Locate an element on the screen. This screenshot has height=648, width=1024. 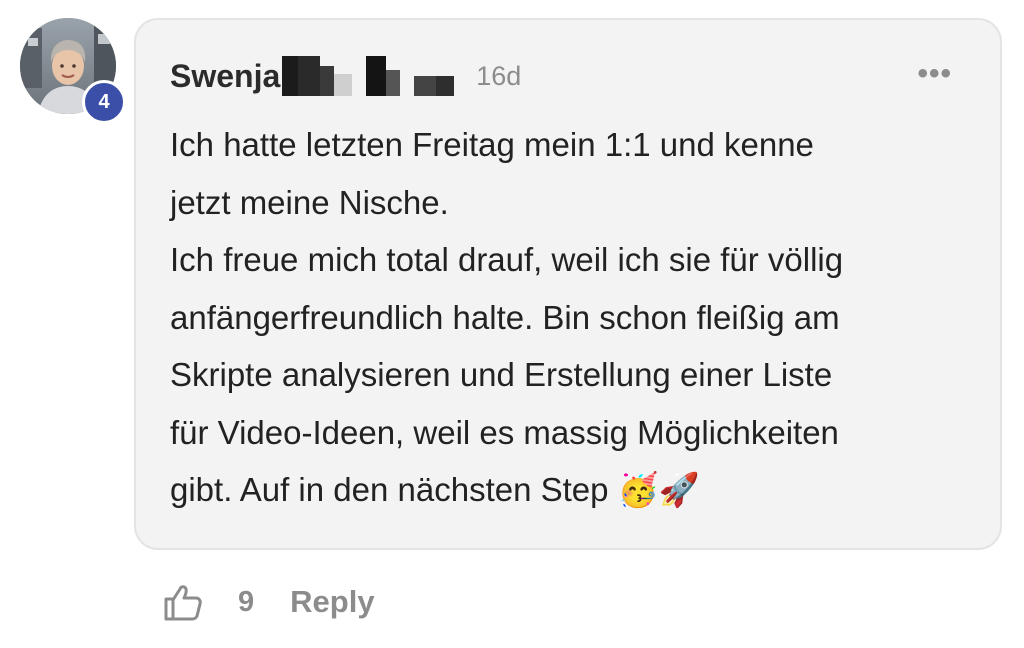
comment-actions: 9 Reply is located at coordinates (267, 602).